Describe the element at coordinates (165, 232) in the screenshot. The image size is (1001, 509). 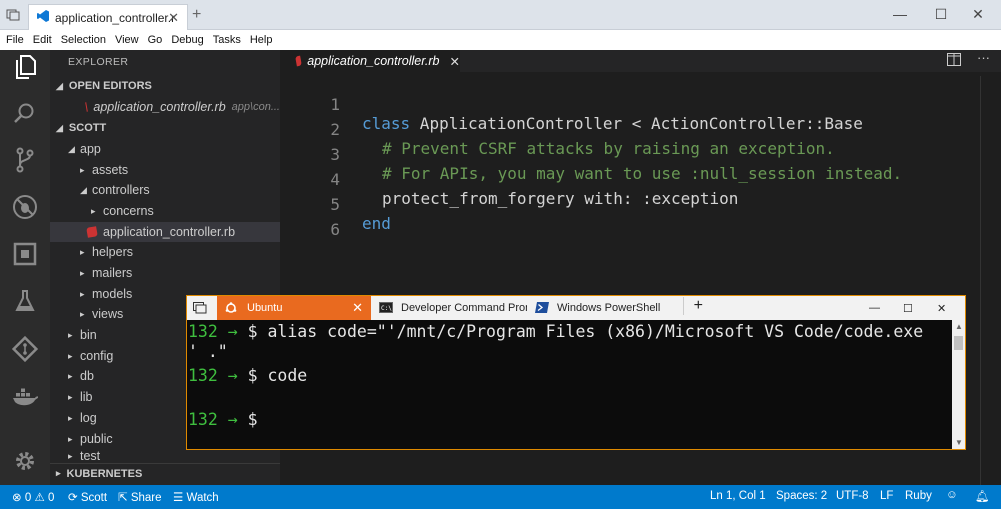
I see `tree-file-application-controller: application_controller.rb` at that location.